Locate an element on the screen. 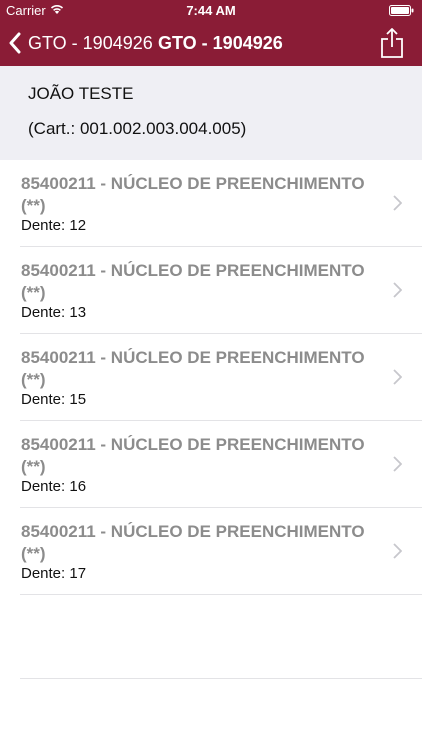 The image size is (422, 750). separator is located at coordinates (221, 678).